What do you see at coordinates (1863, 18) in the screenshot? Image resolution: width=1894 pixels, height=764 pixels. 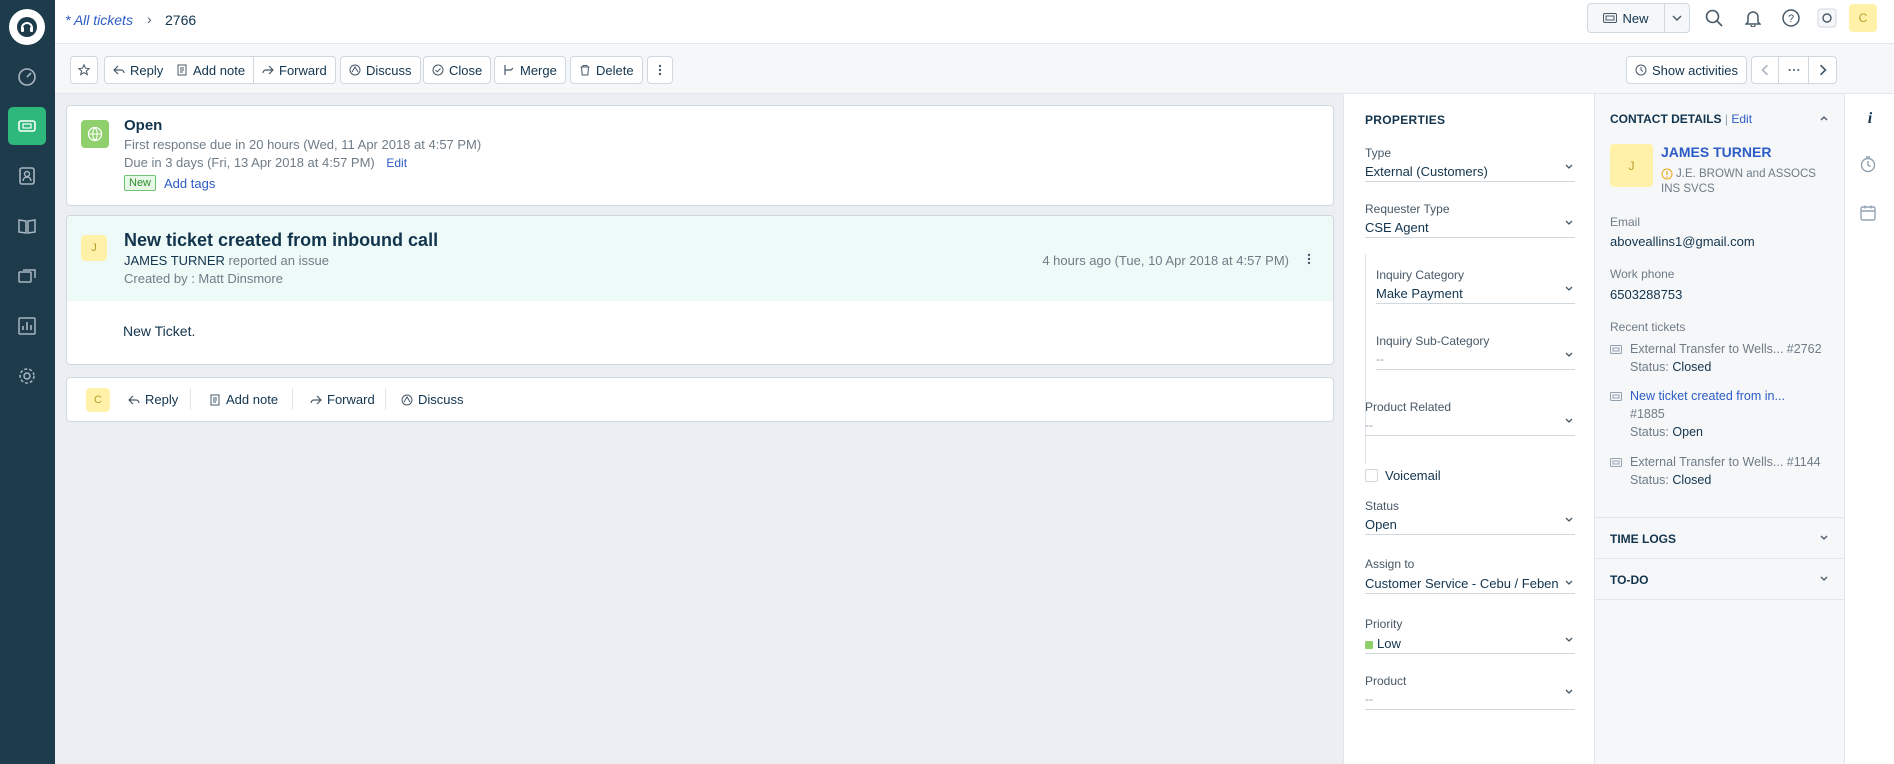 I see `user-avatar: C` at bounding box center [1863, 18].